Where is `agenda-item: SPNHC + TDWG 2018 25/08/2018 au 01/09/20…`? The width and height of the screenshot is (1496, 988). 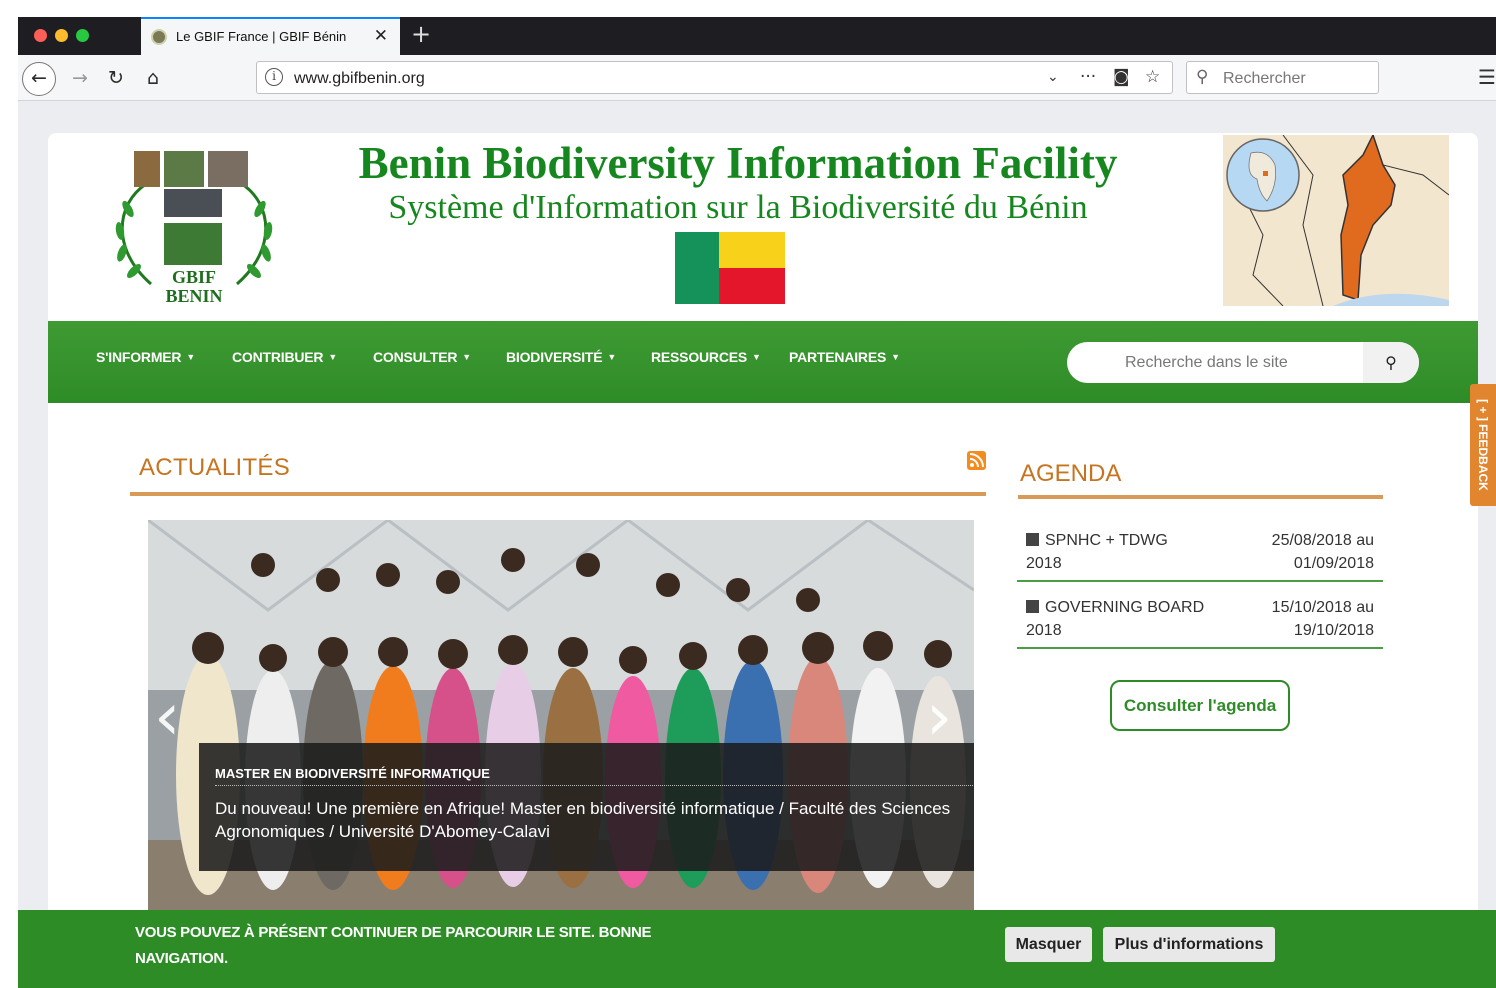 agenda-item: SPNHC + TDWG 2018 25/08/2018 au 01/09/20… is located at coordinates (1200, 548).